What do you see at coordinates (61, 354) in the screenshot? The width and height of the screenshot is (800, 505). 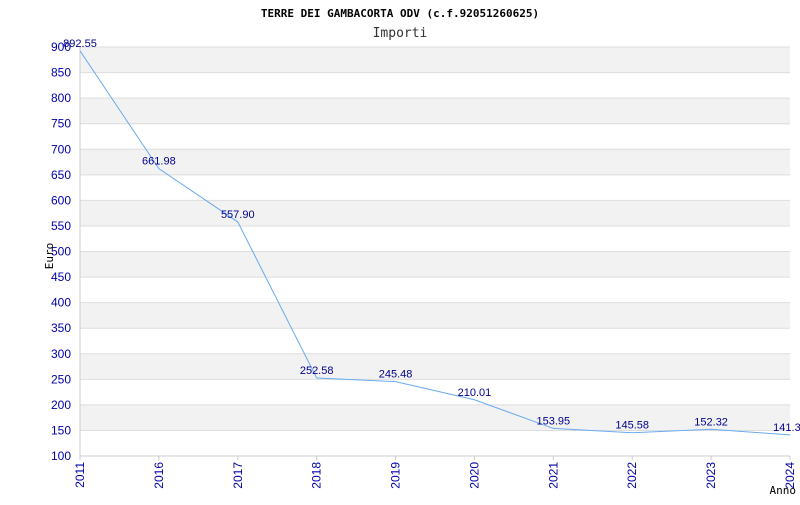 I see `y-tick-label: 300` at bounding box center [61, 354].